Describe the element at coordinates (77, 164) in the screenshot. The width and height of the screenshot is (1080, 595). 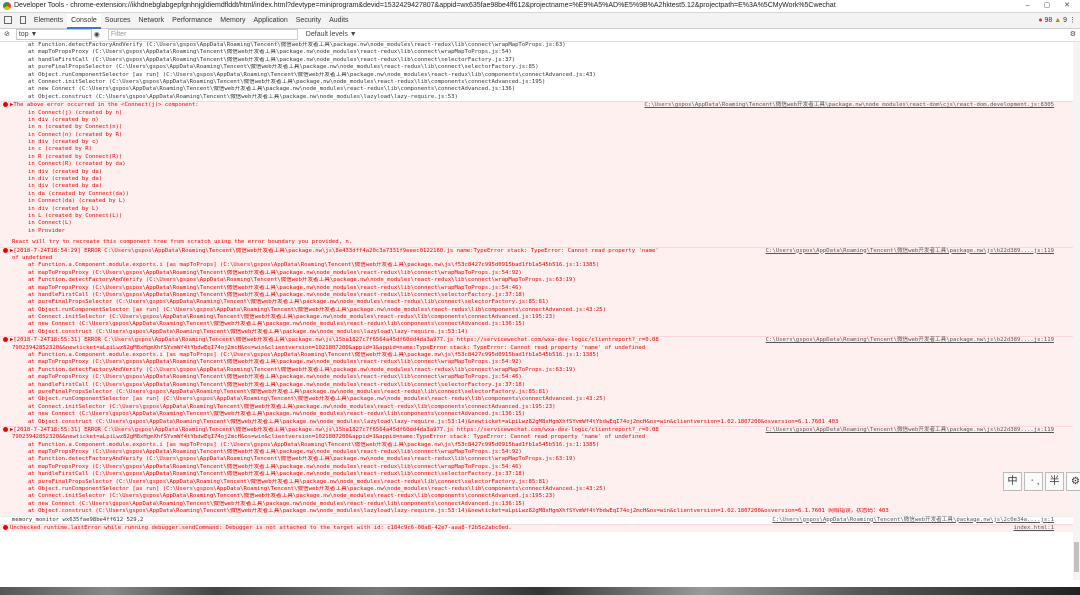
I see `component-stack-line: in Connect(R) (created by da)` at that location.